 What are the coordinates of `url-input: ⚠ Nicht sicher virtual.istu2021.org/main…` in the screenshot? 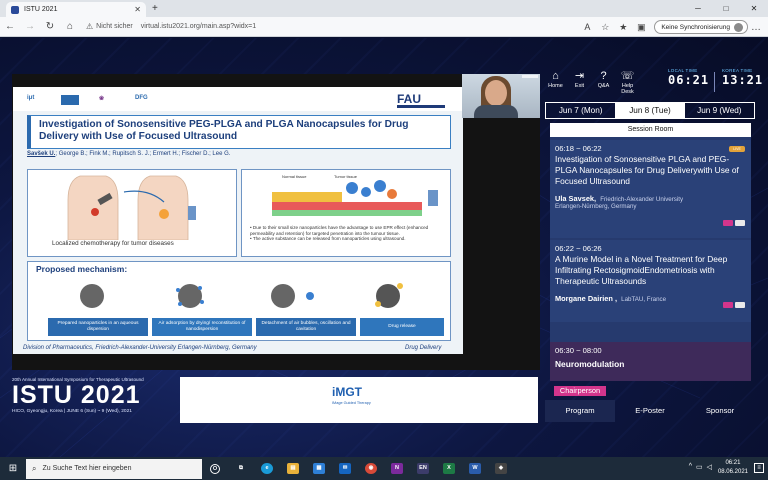 It's located at (306, 27).